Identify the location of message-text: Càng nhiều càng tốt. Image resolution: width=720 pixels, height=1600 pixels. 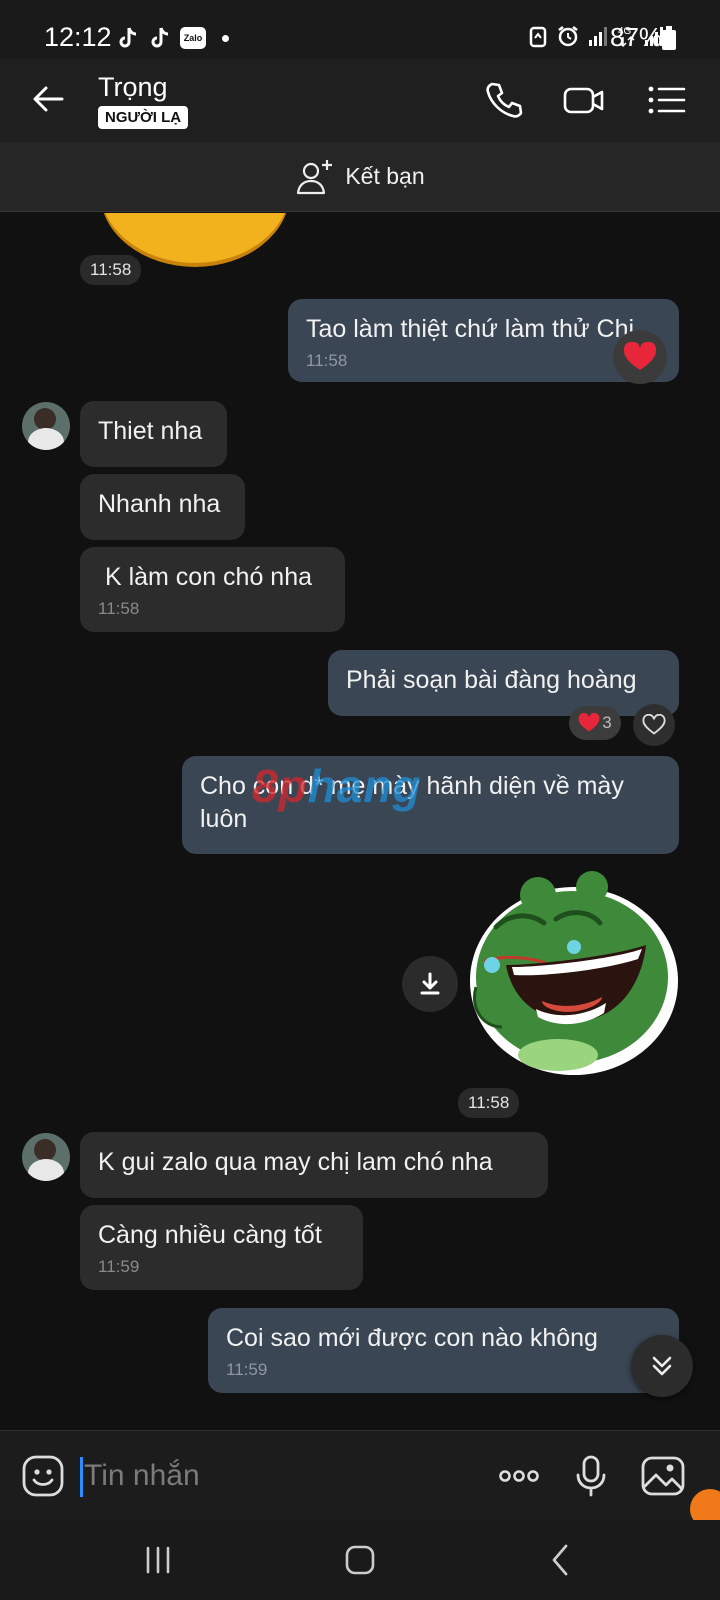
(210, 1235).